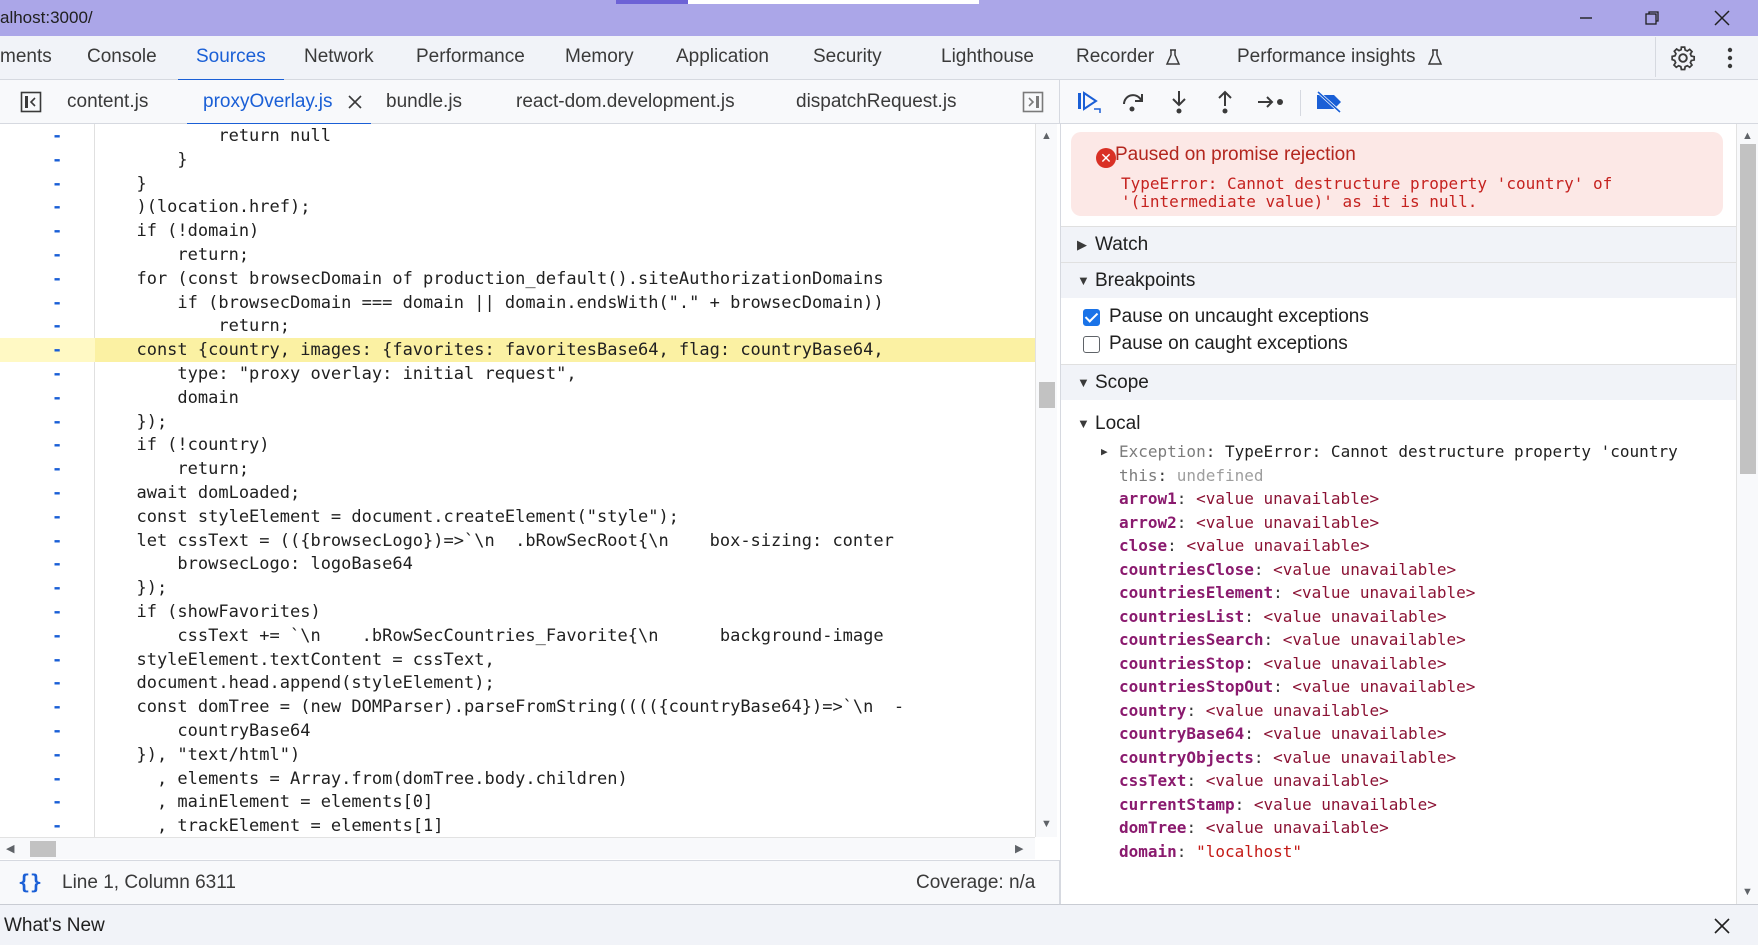 The image size is (1758, 945). What do you see at coordinates (1091, 317) in the screenshot?
I see `checkbox-checked-icon` at bounding box center [1091, 317].